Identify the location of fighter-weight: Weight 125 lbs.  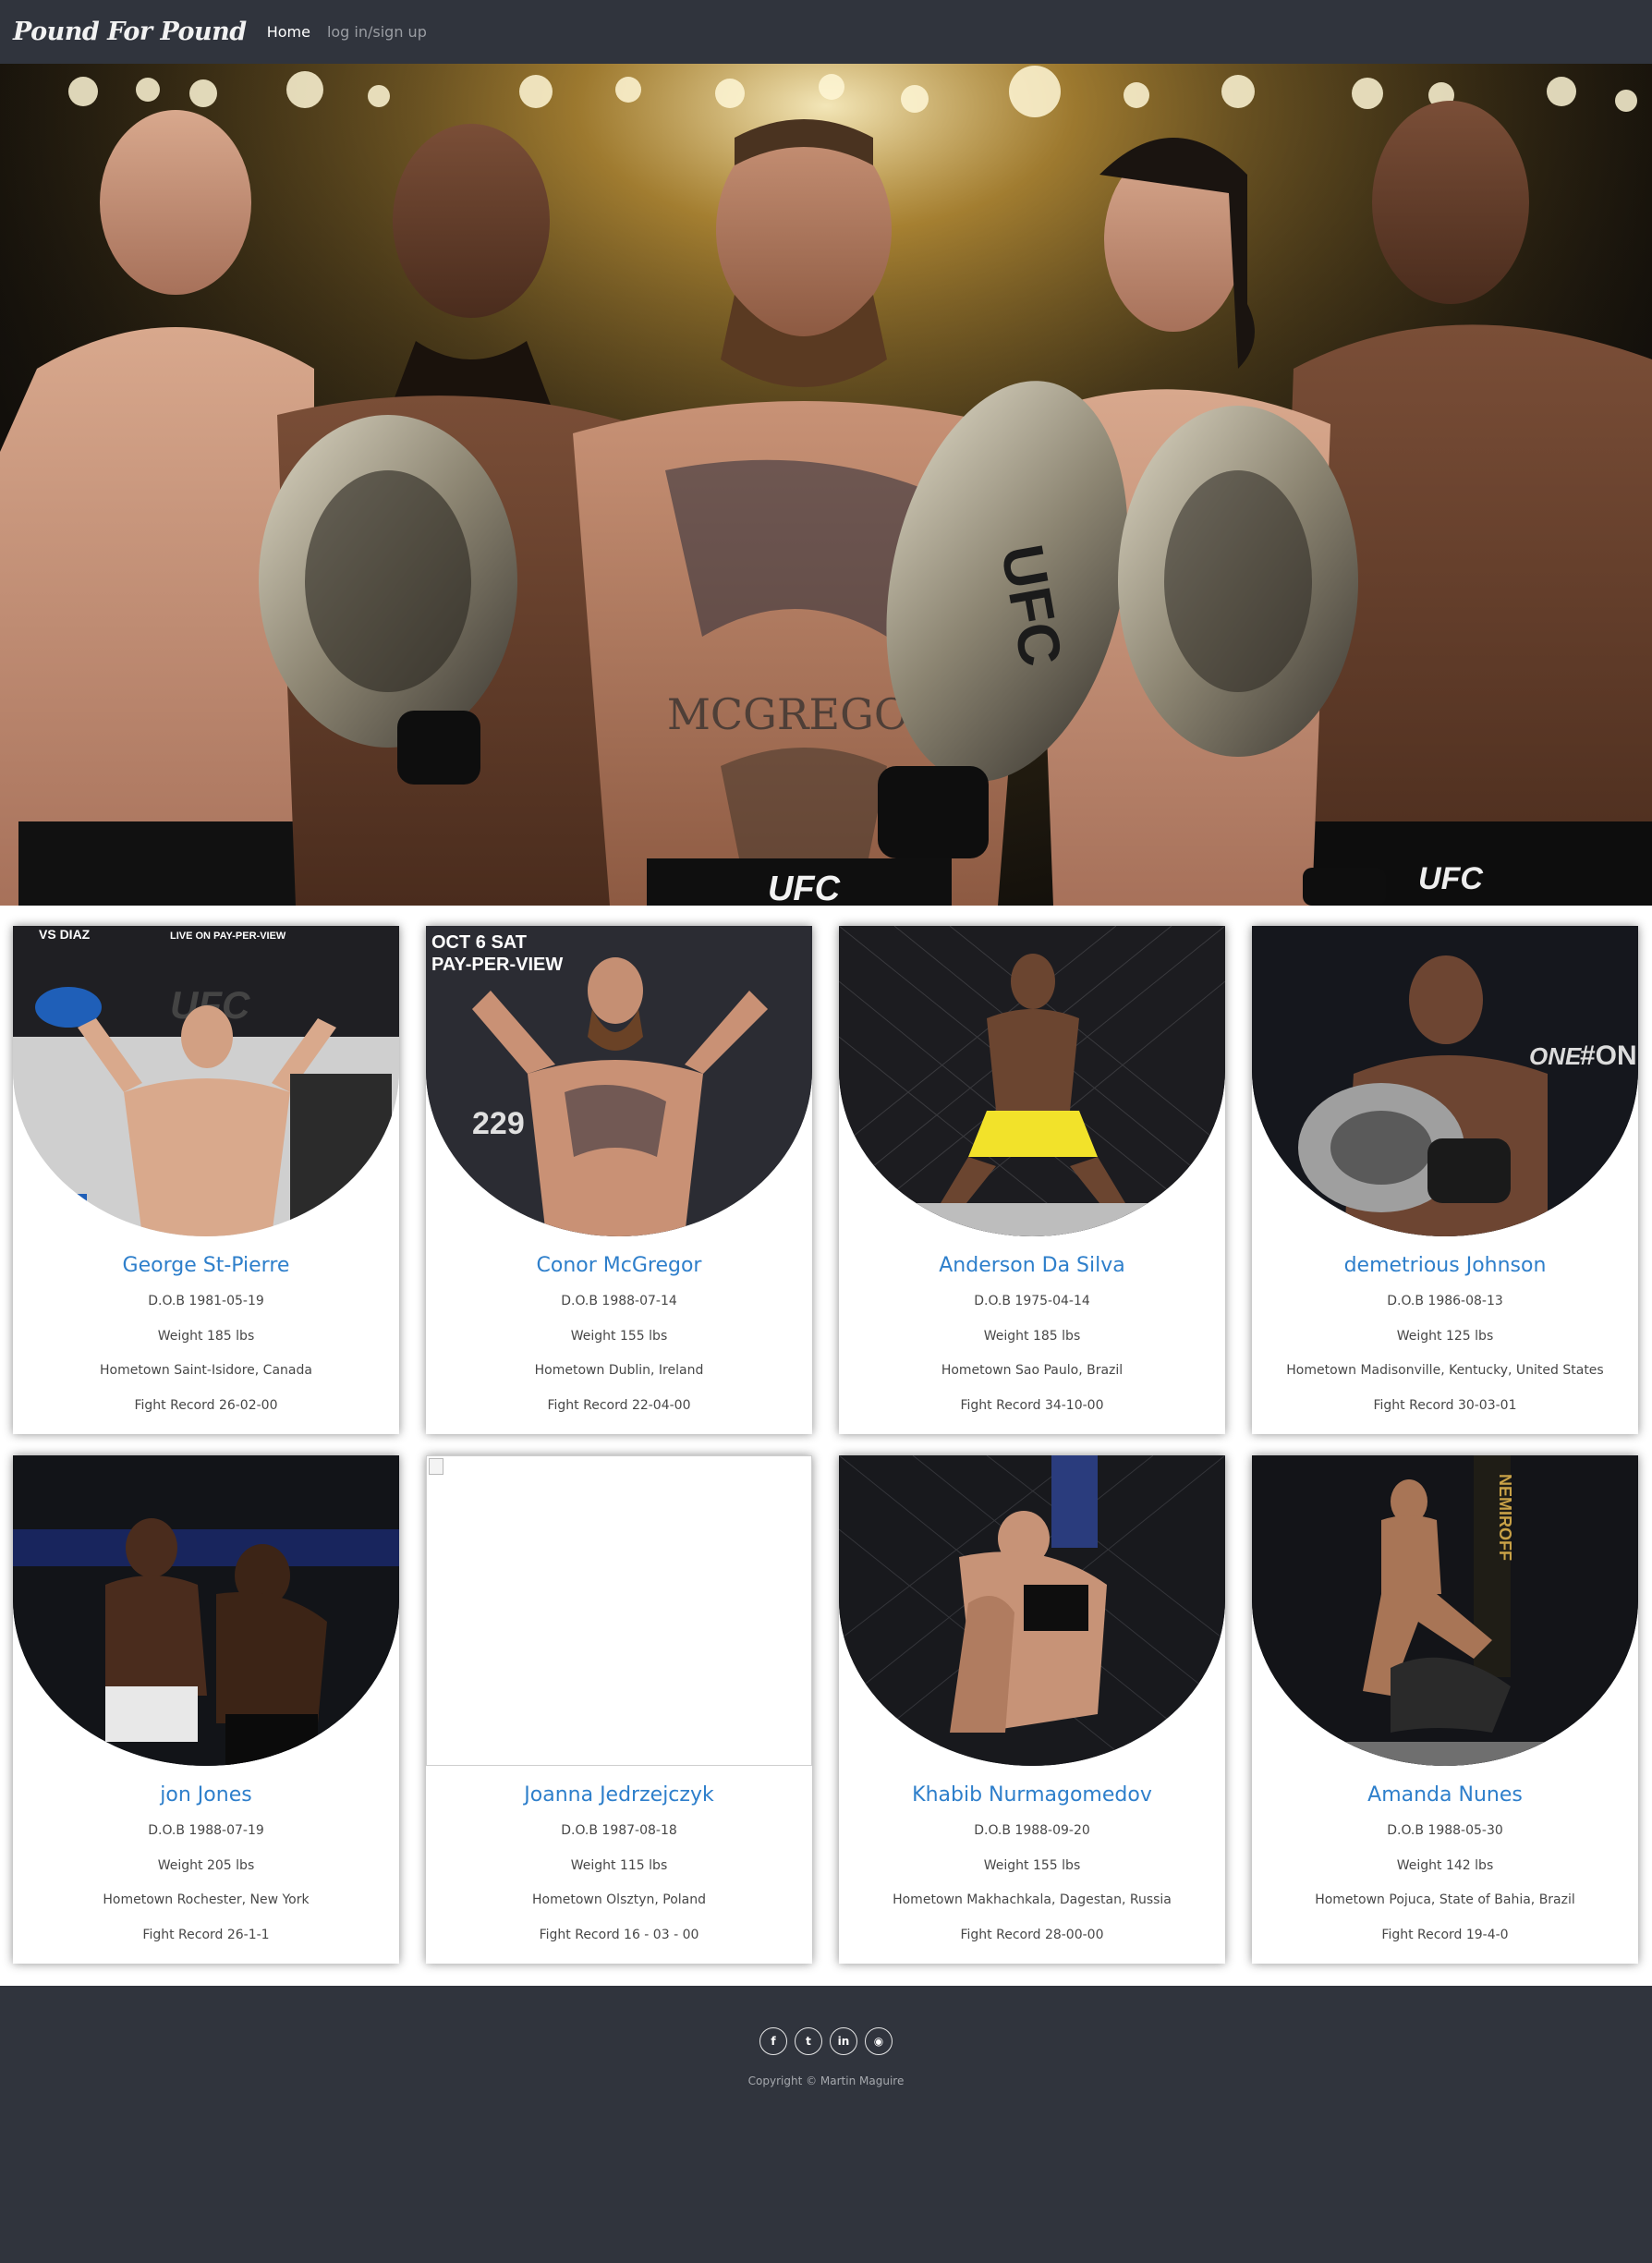
(1445, 1337).